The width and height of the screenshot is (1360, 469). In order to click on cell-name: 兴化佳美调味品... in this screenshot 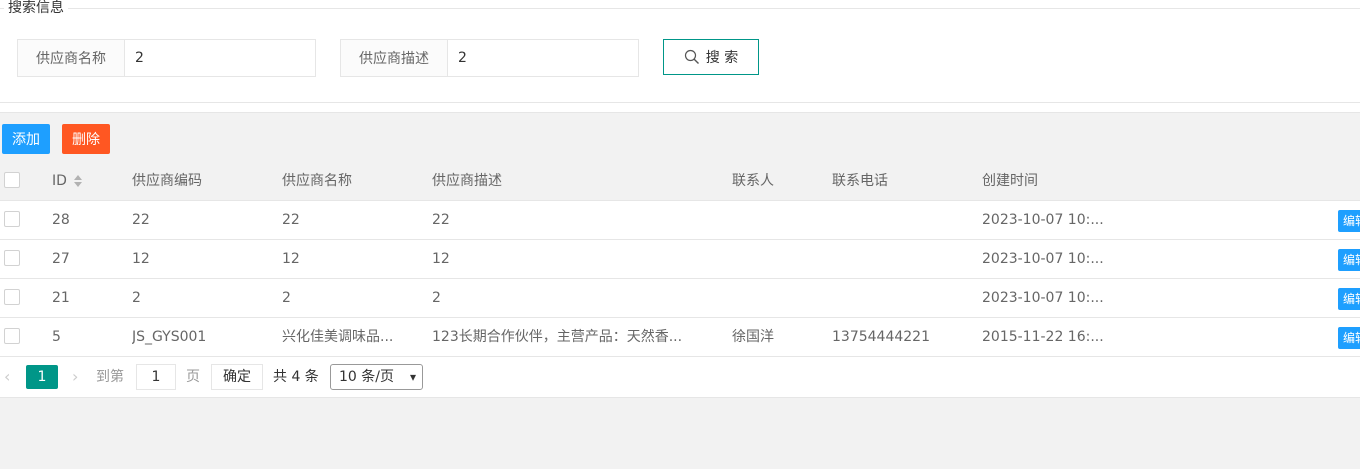, I will do `click(338, 337)`.